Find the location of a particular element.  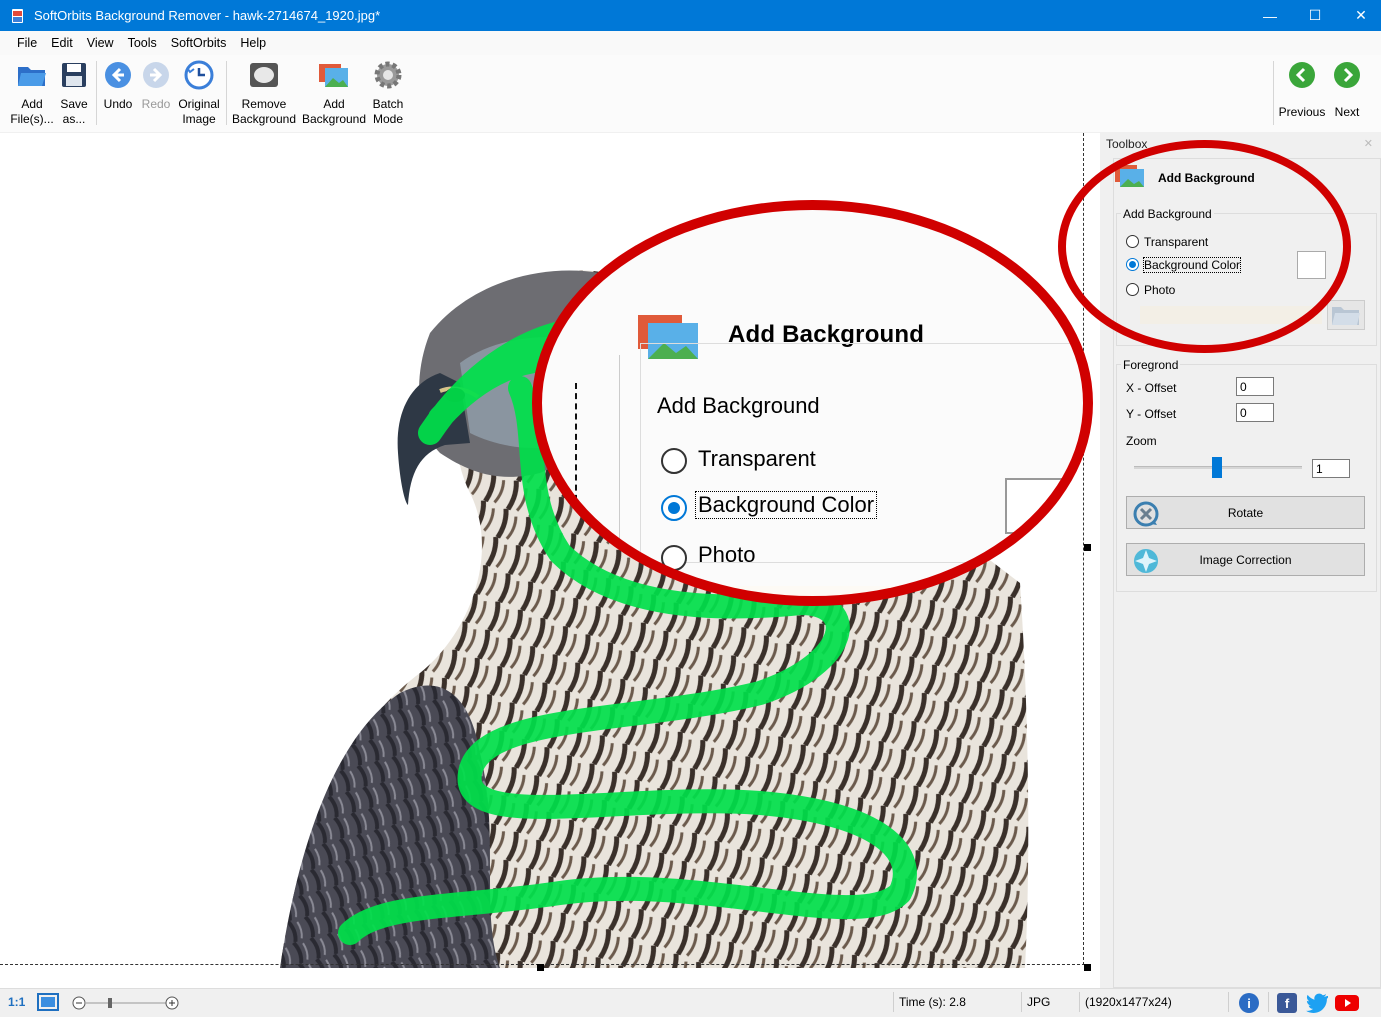

arrow-right-icon is located at coordinates (1347, 75).